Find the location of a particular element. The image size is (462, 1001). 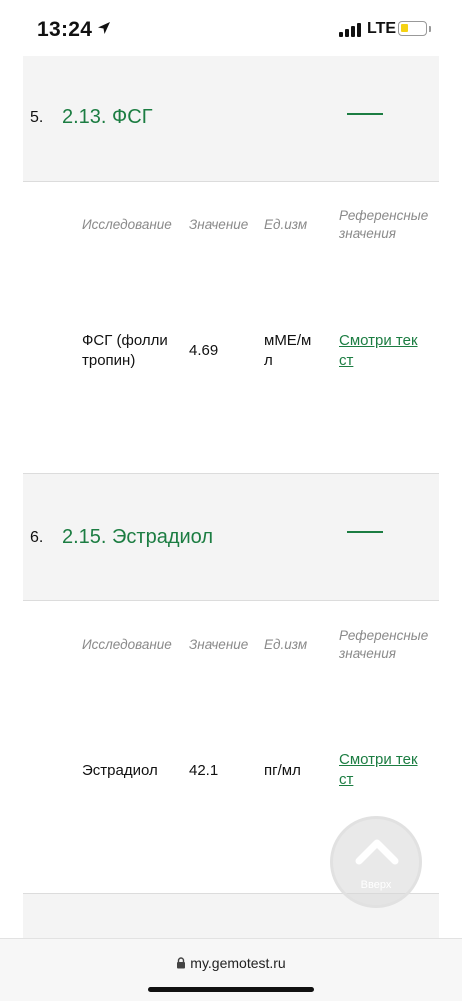

url-text: my.gemotest.ru is located at coordinates (238, 963).